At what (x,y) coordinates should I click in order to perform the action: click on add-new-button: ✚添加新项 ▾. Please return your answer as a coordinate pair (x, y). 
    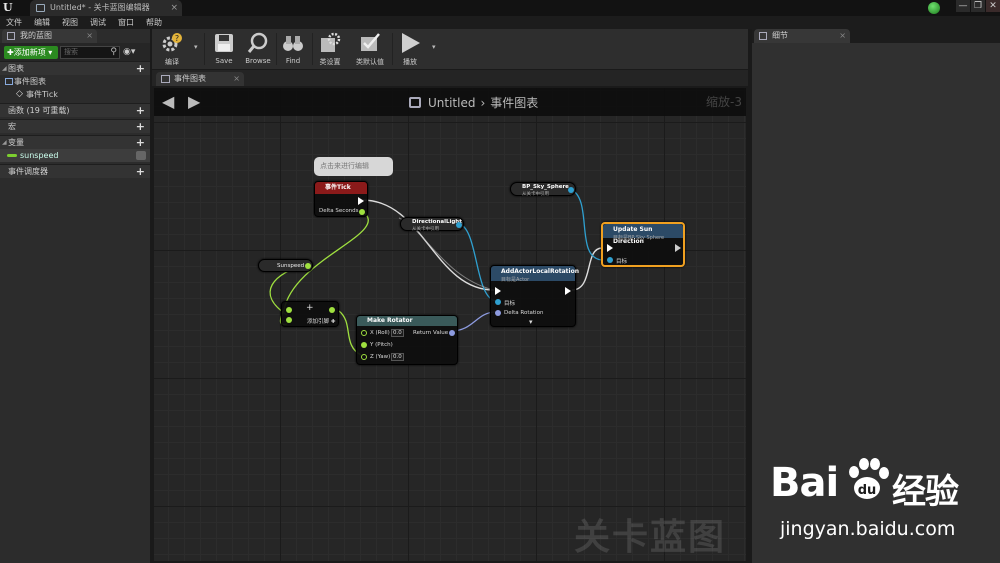
    Looking at the image, I should click on (31, 52).